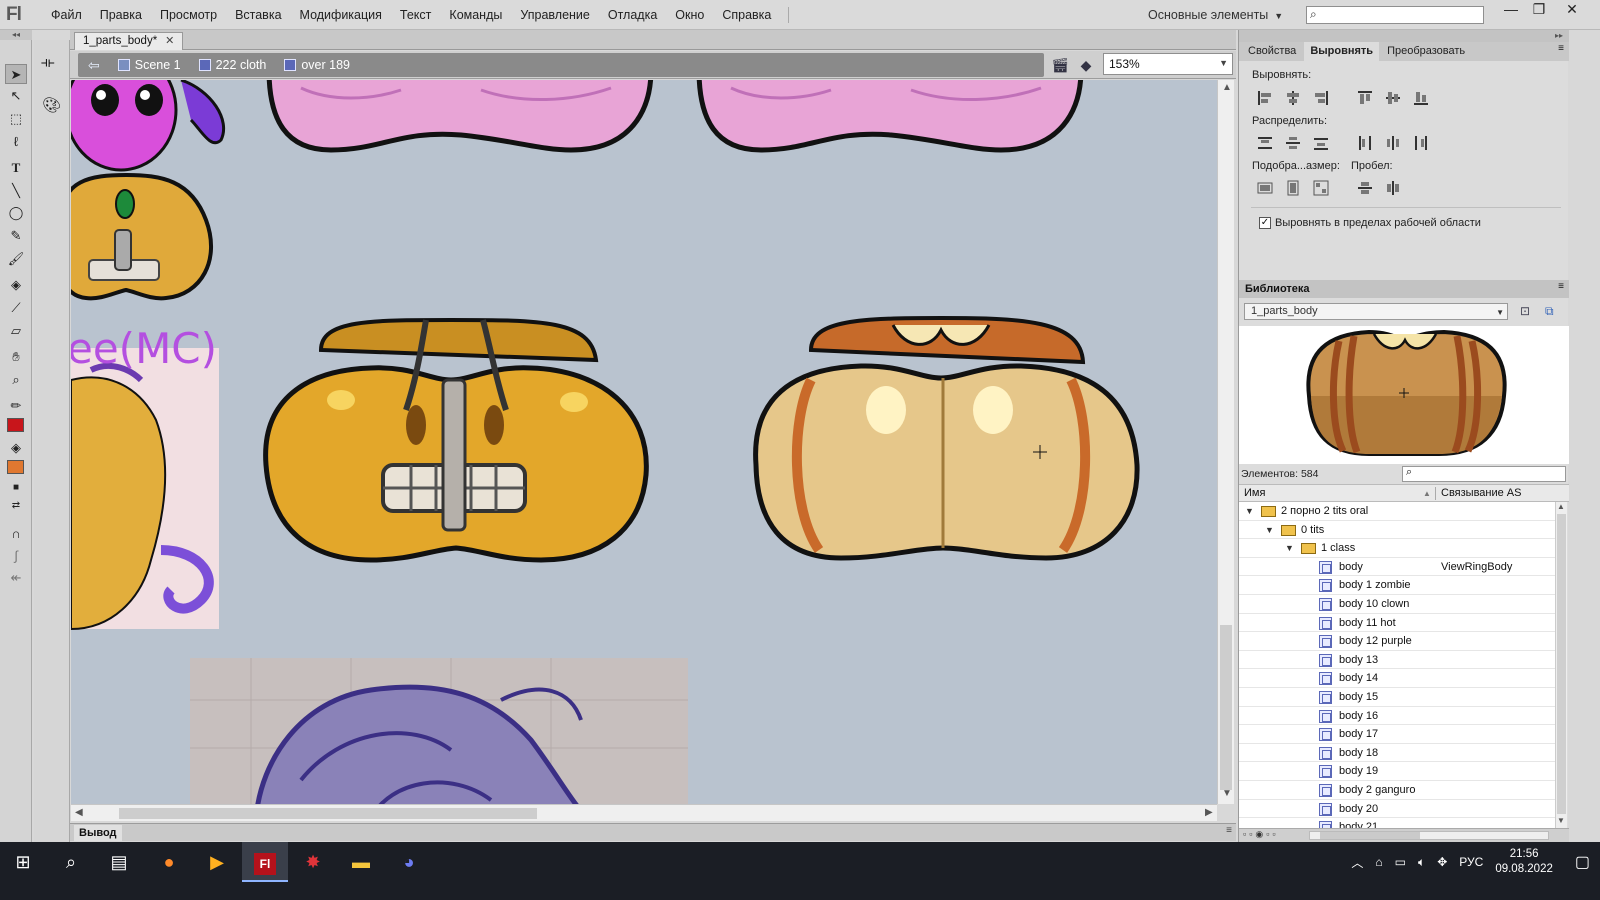 The height and width of the screenshot is (900, 1600). Describe the element at coordinates (1397, 678) in the screenshot. I see `library-symbol-row: body 14` at that location.